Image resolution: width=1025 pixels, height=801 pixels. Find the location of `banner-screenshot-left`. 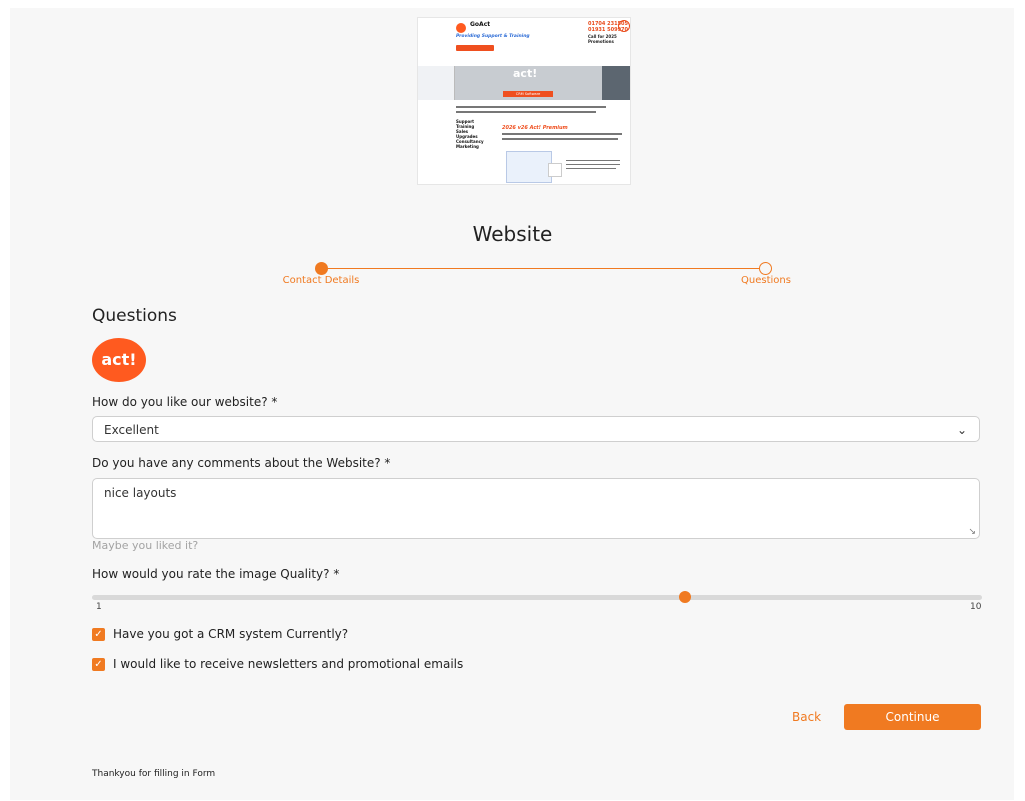

banner-screenshot-left is located at coordinates (436, 83).